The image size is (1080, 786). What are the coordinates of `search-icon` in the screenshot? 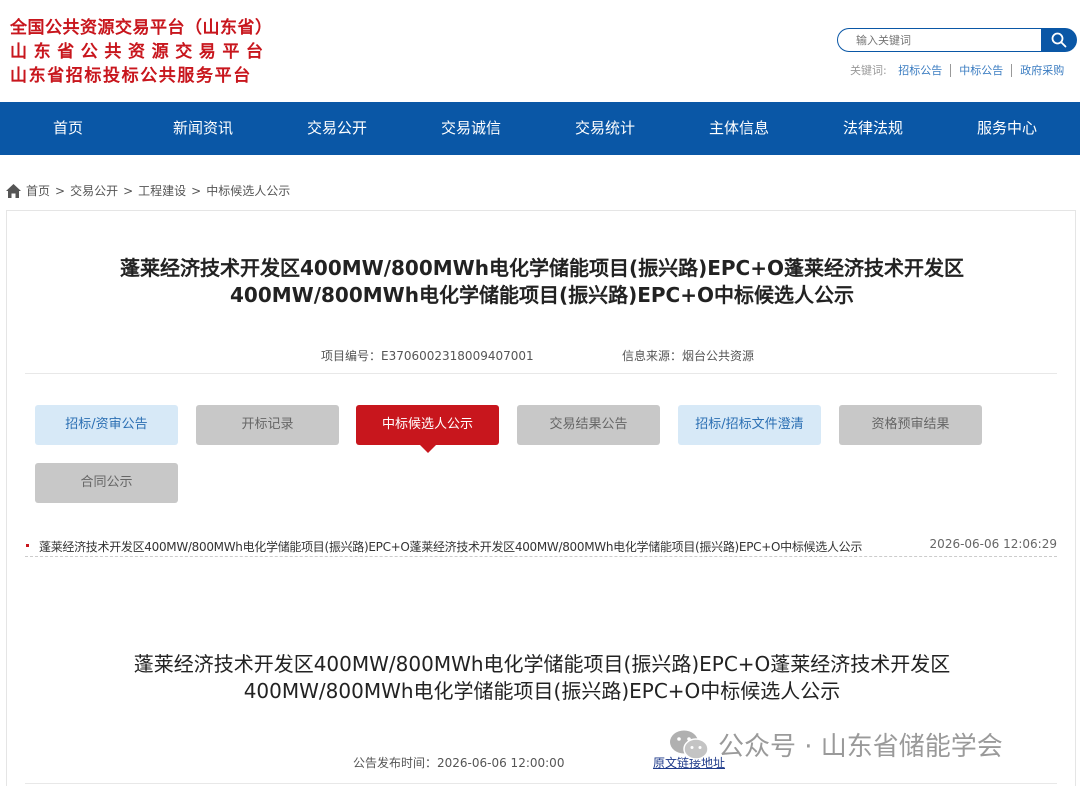 It's located at (1059, 40).